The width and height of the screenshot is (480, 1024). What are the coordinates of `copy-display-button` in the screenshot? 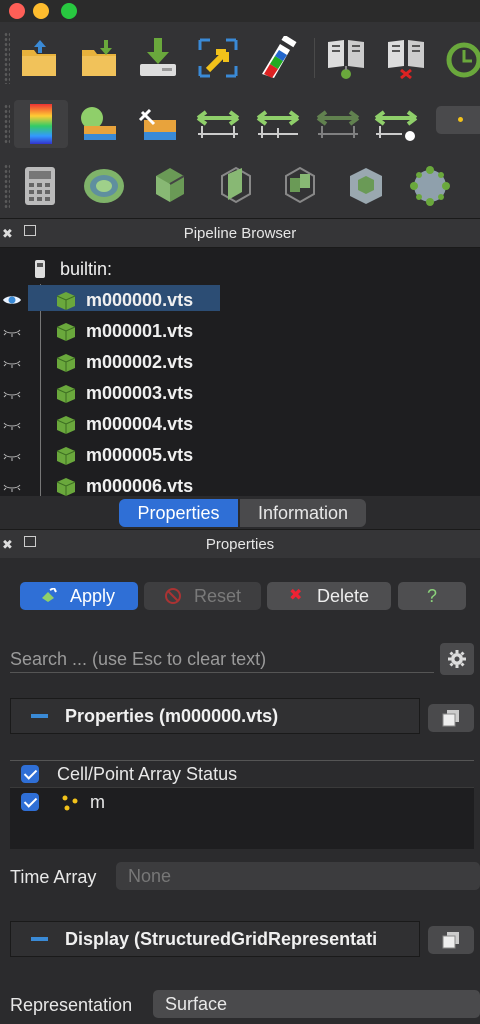 It's located at (451, 940).